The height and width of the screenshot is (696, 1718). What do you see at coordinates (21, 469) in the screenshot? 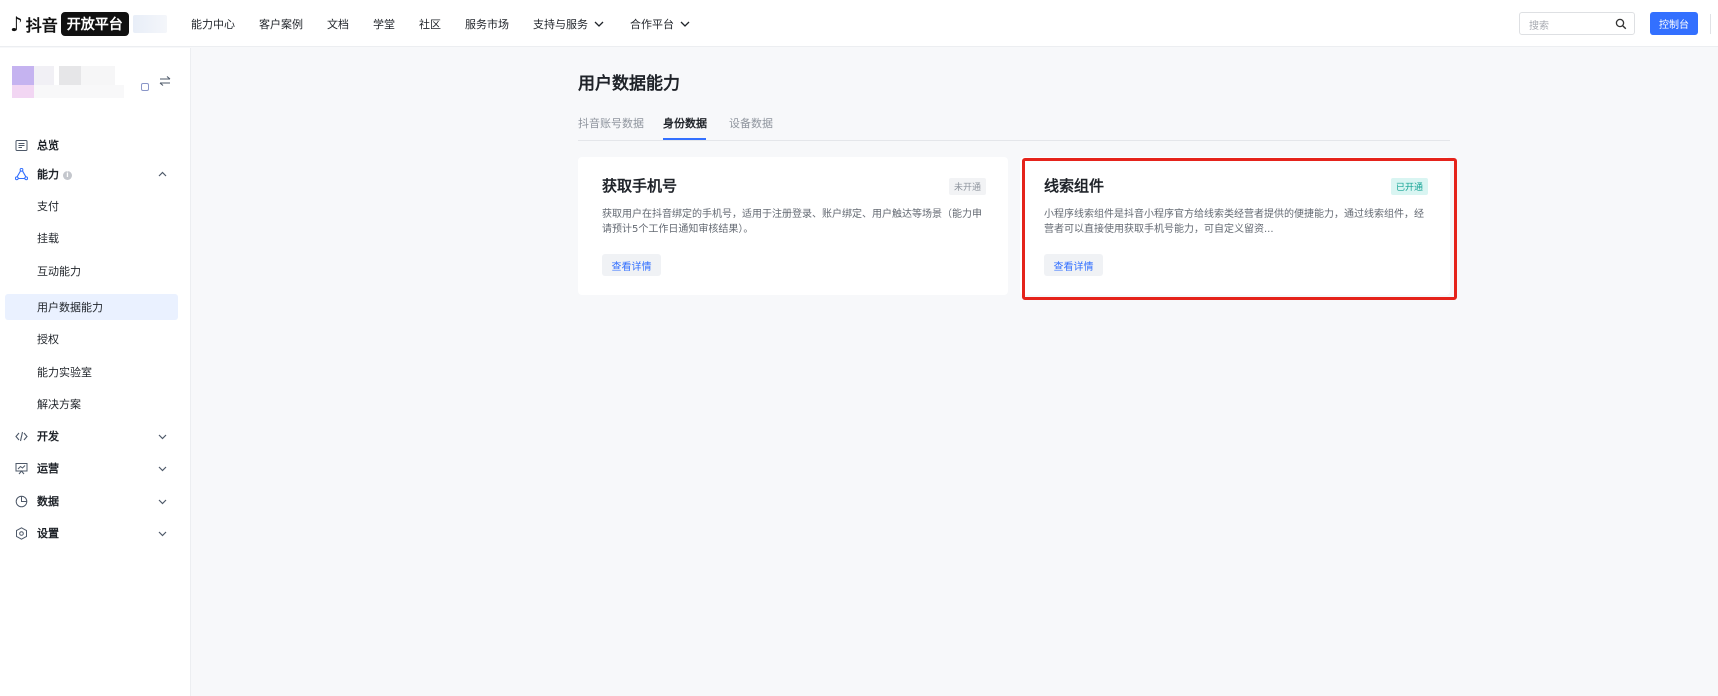
I see `operations-icon` at bounding box center [21, 469].